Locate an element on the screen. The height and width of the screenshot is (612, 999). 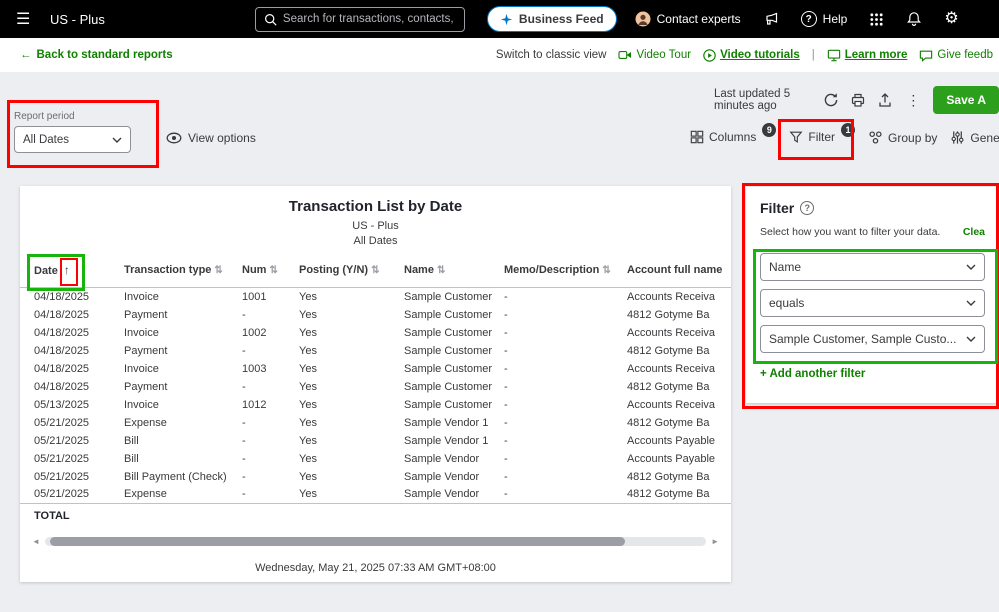
switch-to-classic-view-link: Switch to classic view is located at coordinates (551, 55).